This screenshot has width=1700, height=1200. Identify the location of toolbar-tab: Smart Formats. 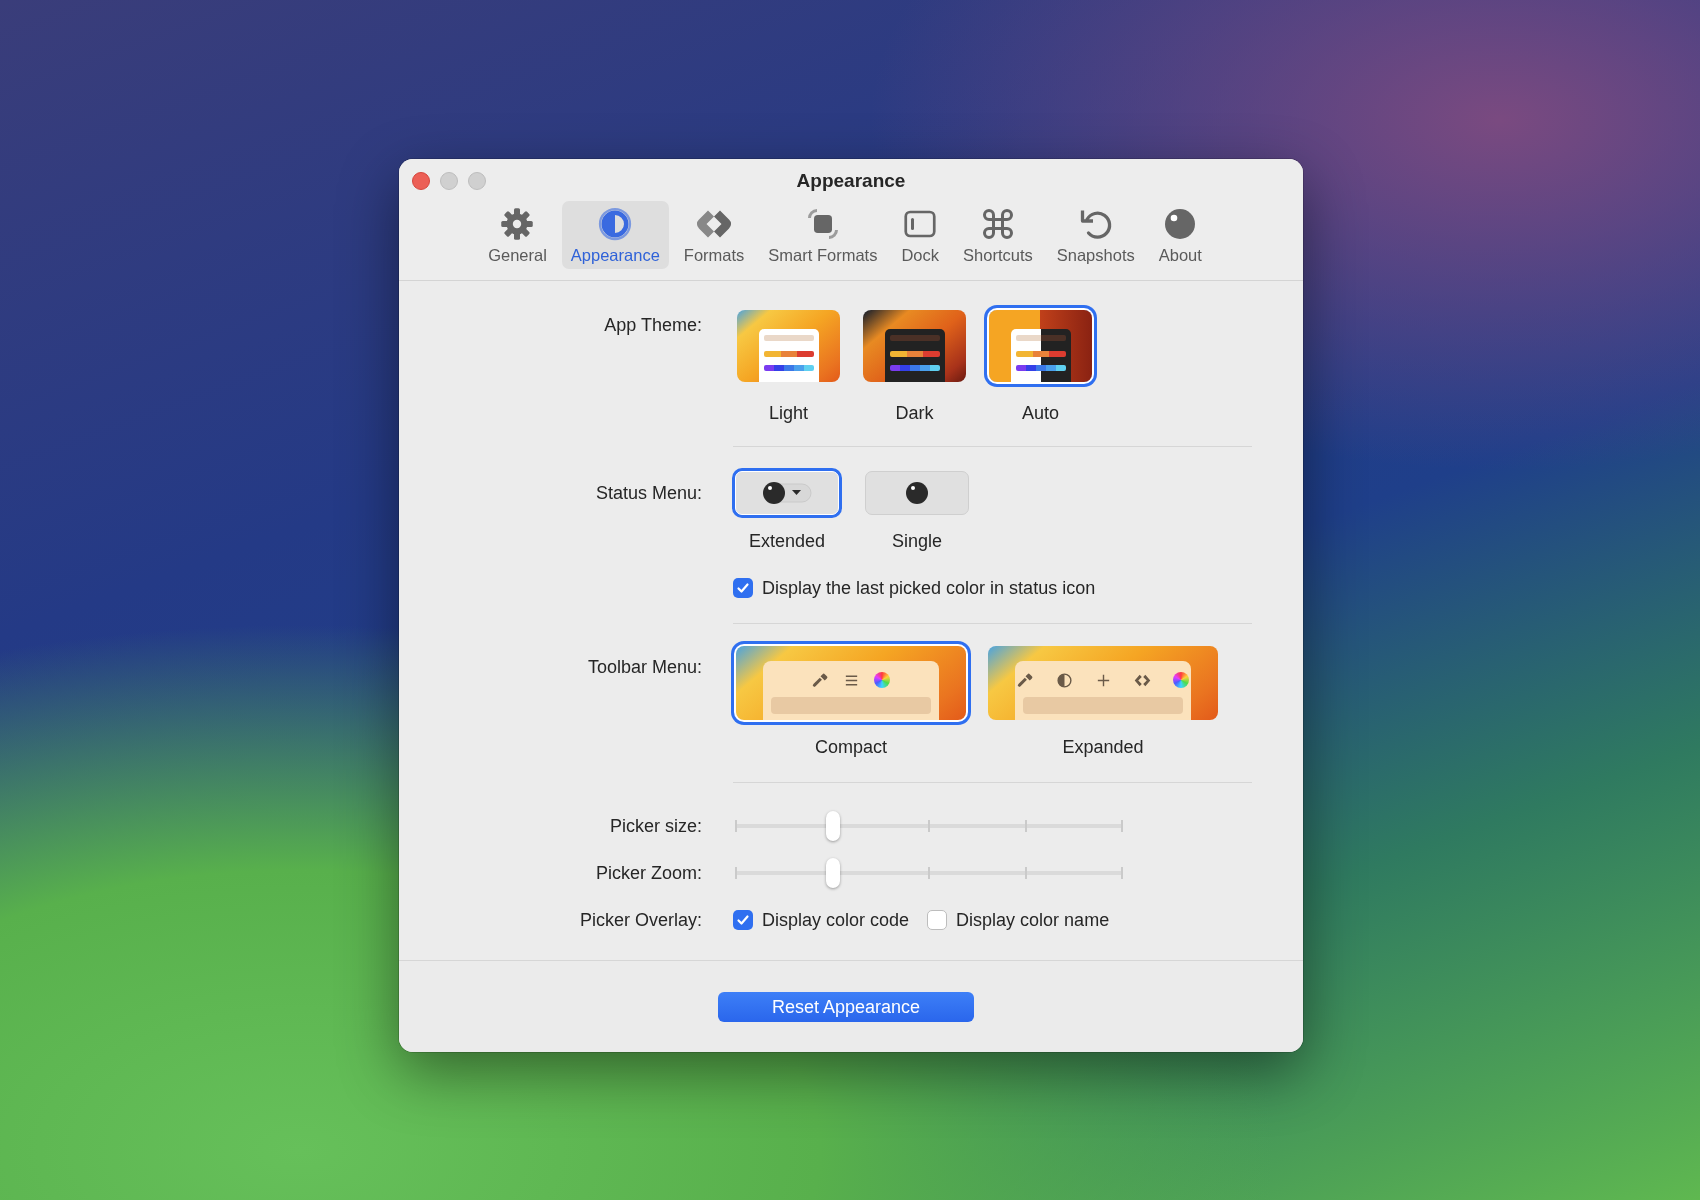
(823, 235).